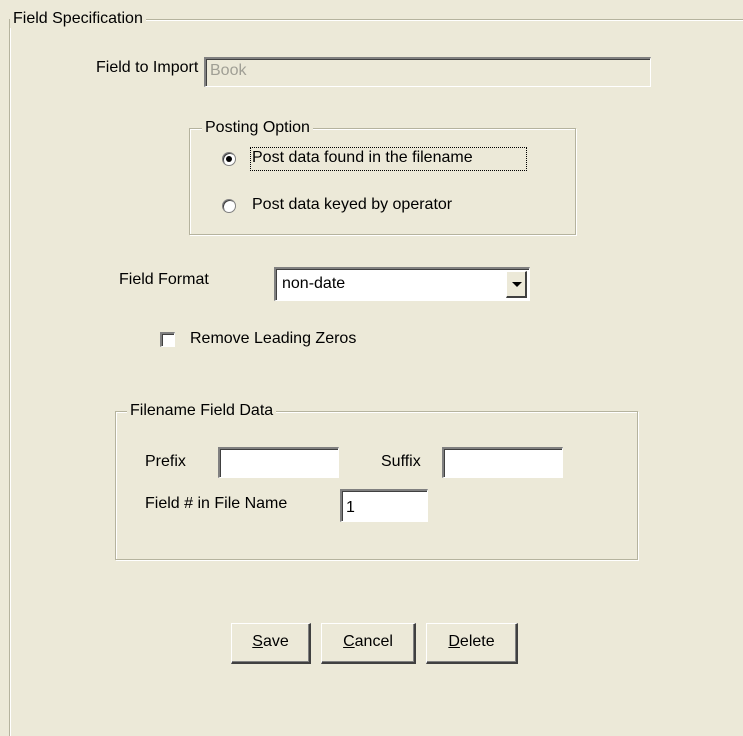 This screenshot has height=736, width=743. I want to click on posting-option-group, so click(382, 181).